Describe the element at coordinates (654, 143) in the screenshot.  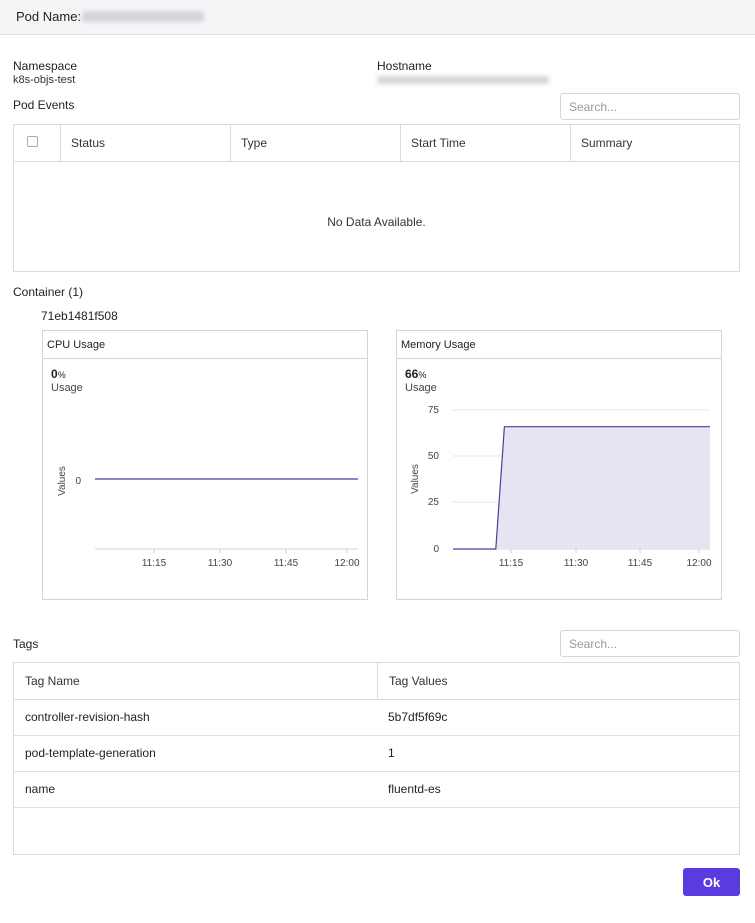
I see `column-summary: Summary` at that location.